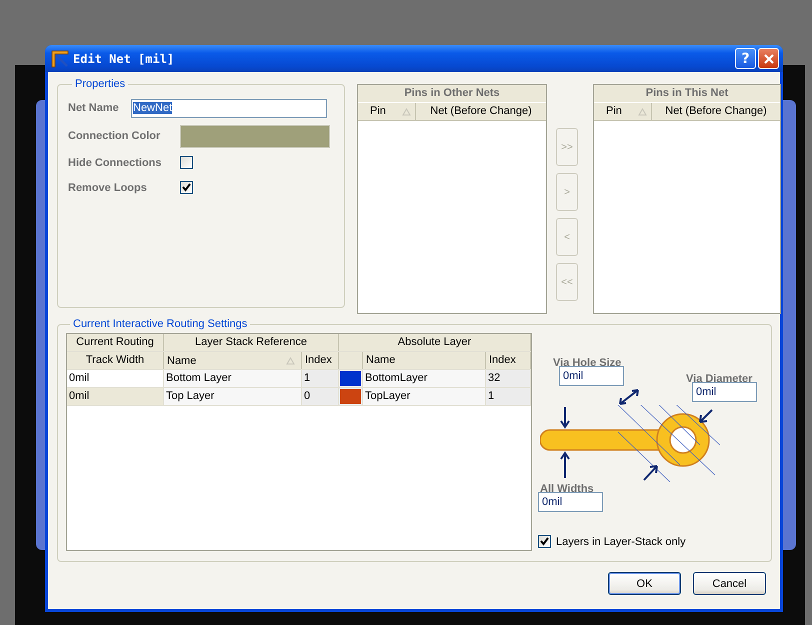  What do you see at coordinates (124, 59) in the screenshot?
I see `window-title: Edit Net [mil]` at bounding box center [124, 59].